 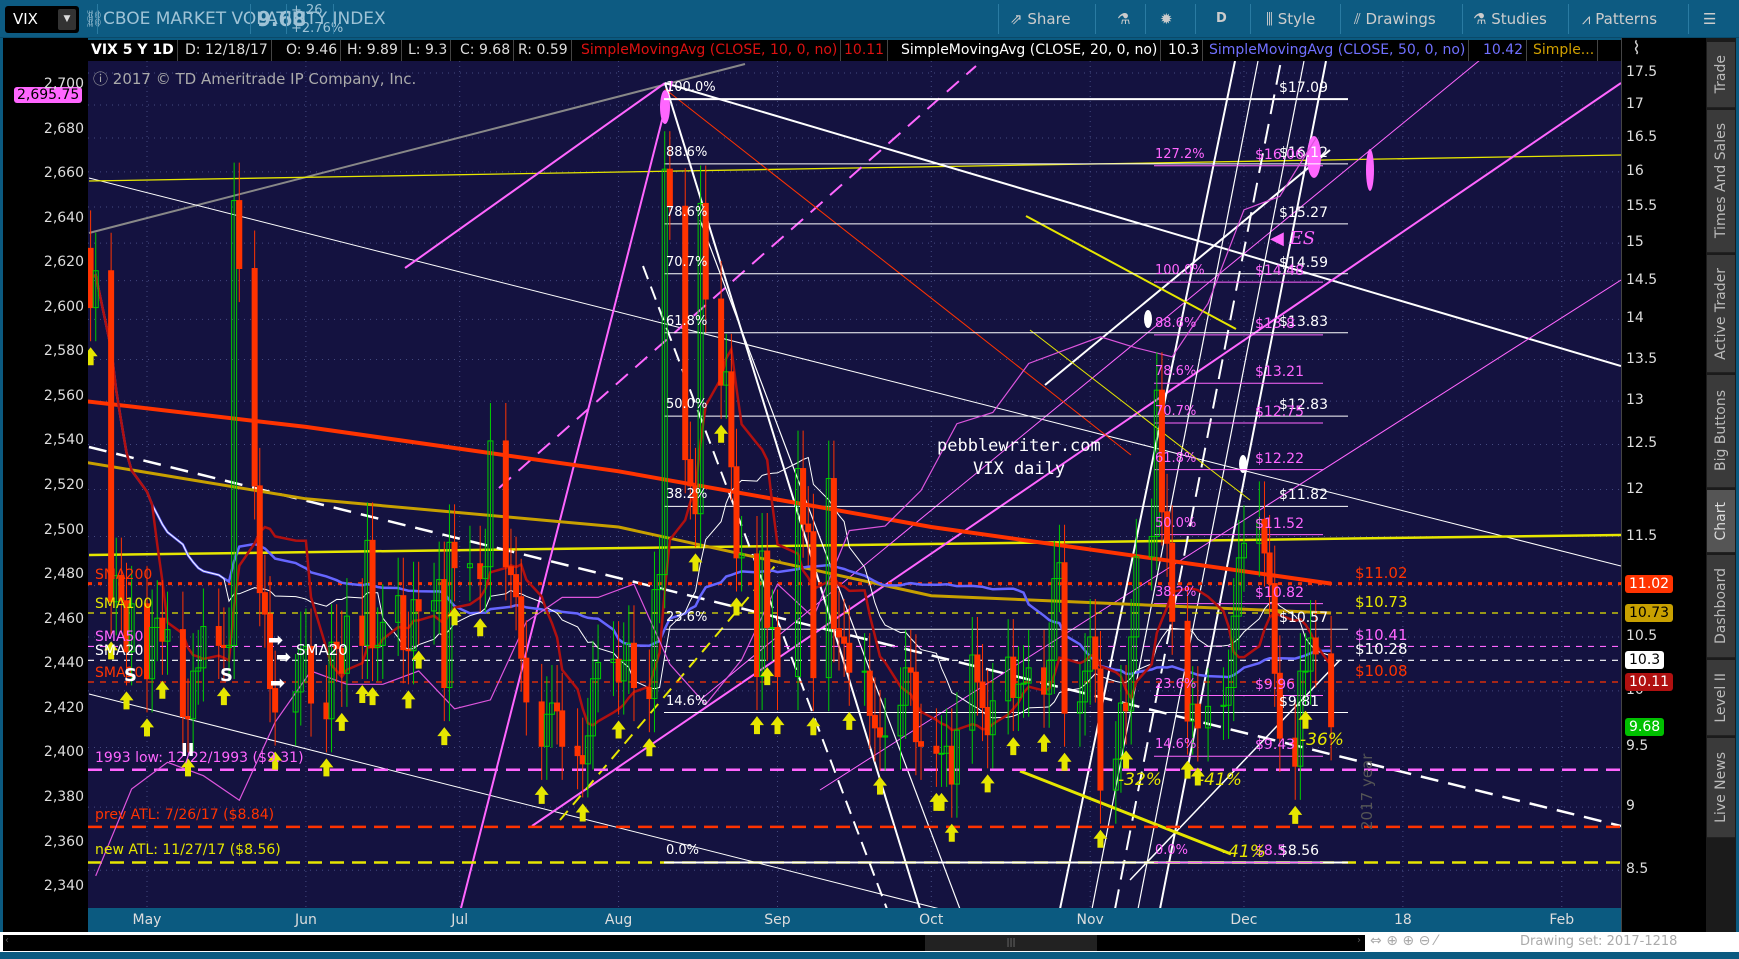 I want to click on y-tick-label-left: 2,480, so click(x=63, y=574).